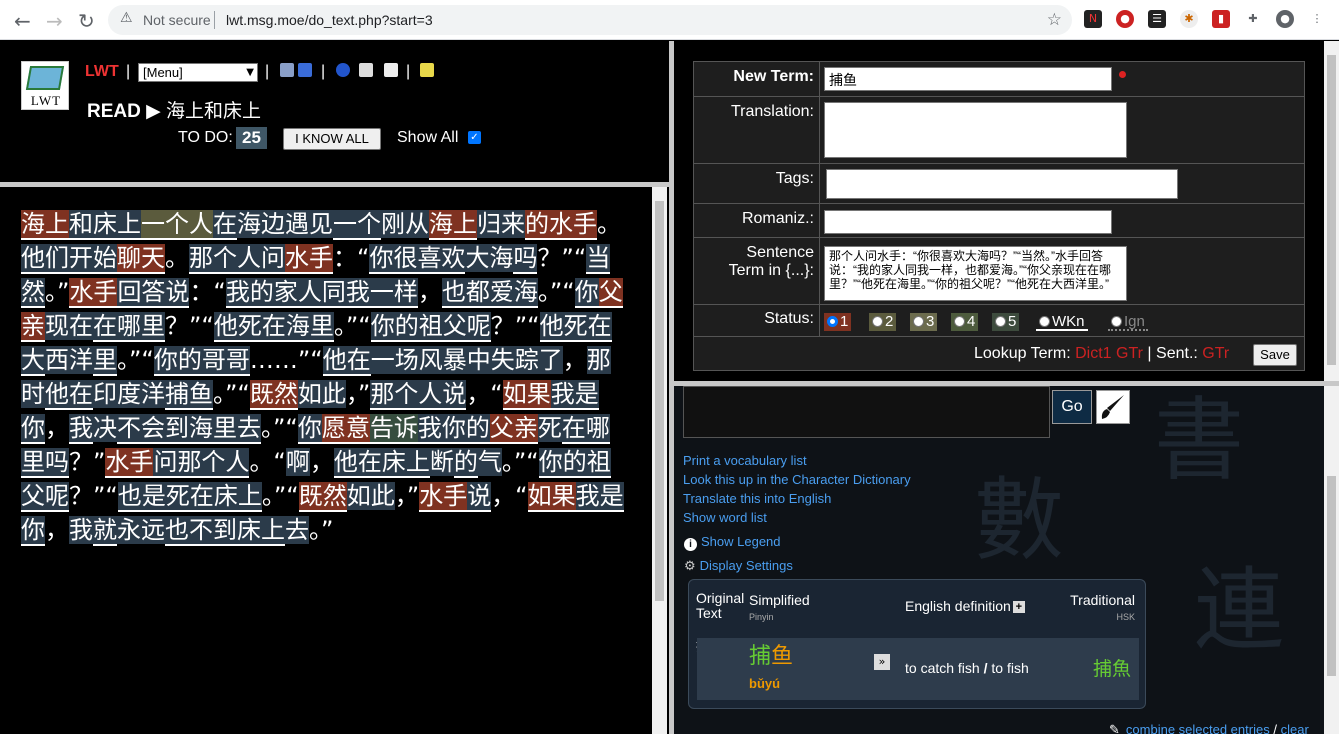  I want to click on edit-text-icon, so click(391, 70).